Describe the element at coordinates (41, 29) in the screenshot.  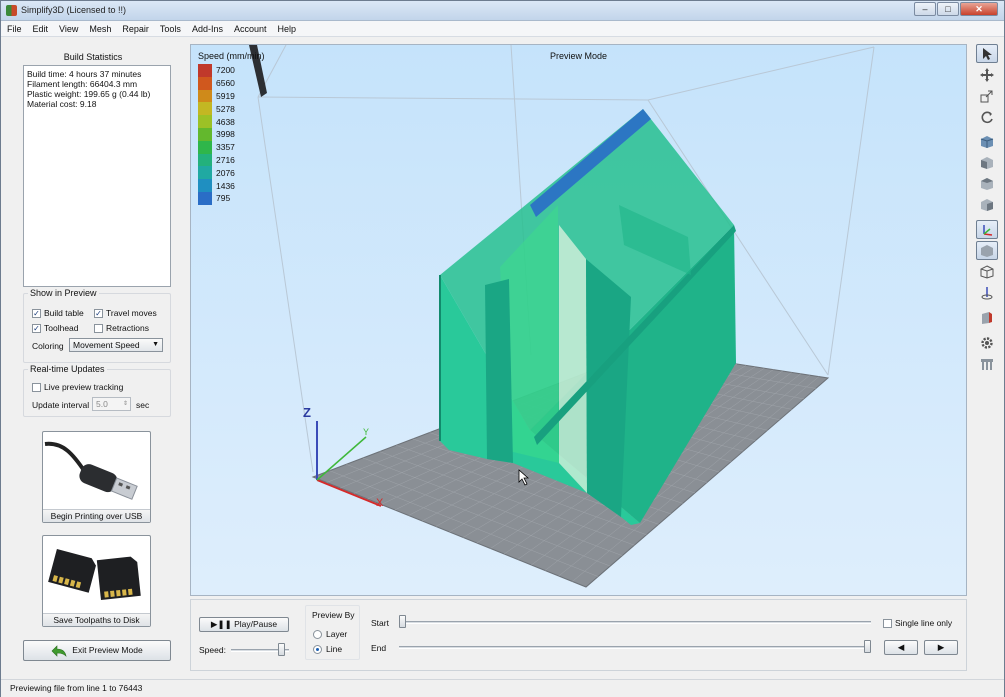
I see `menu-edit: Edit` at that location.